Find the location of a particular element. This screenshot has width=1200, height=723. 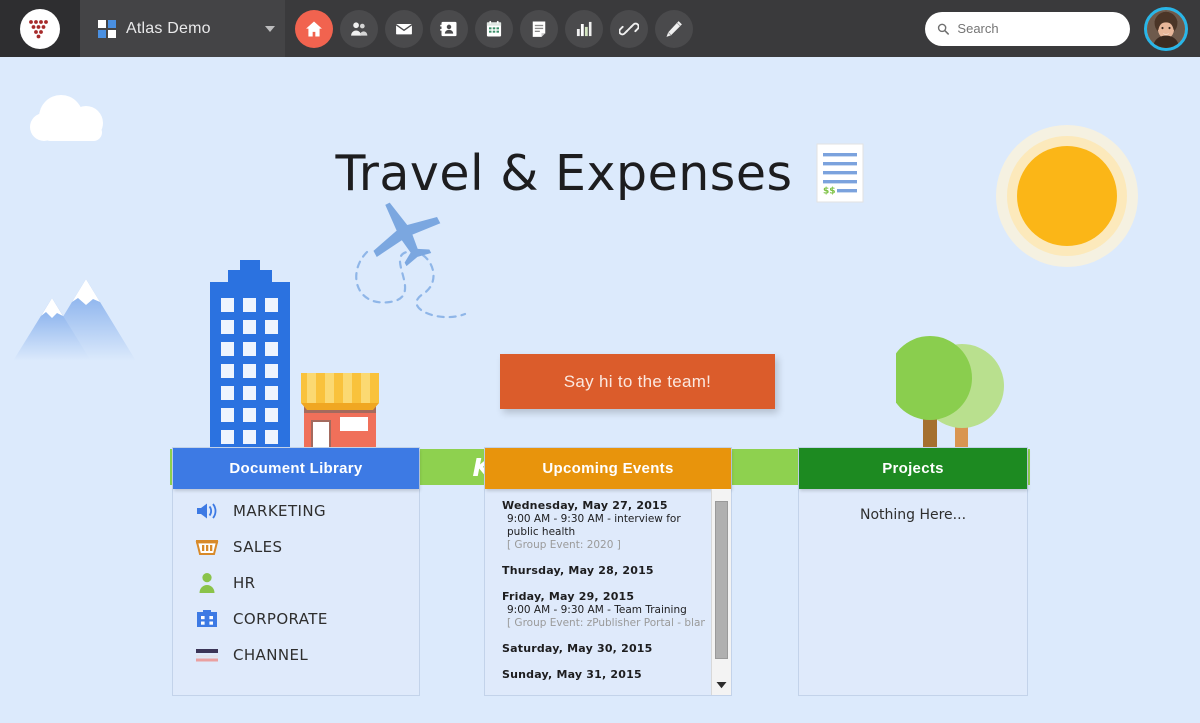

nav-mail-button is located at coordinates (404, 28).